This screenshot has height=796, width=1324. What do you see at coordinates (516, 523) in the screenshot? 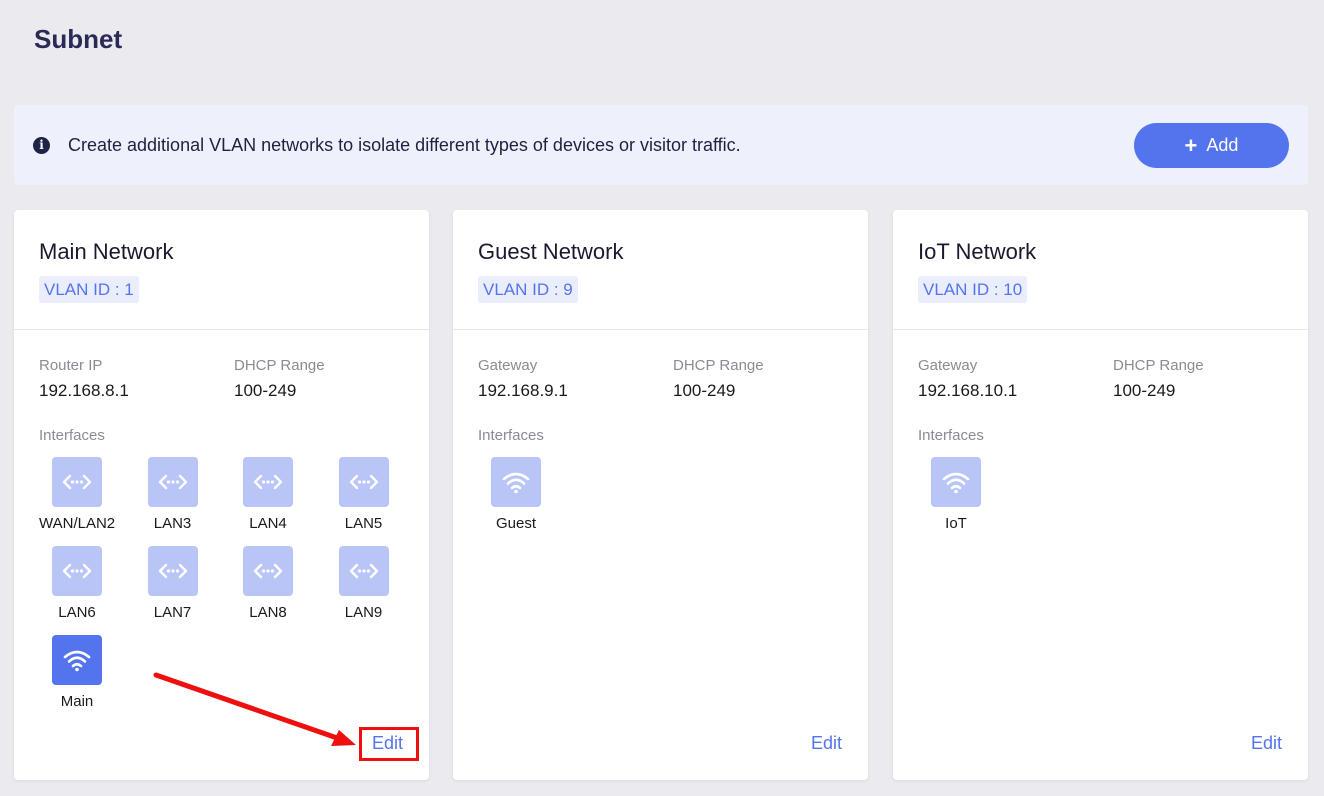
I see `interface-label: Guest` at bounding box center [516, 523].